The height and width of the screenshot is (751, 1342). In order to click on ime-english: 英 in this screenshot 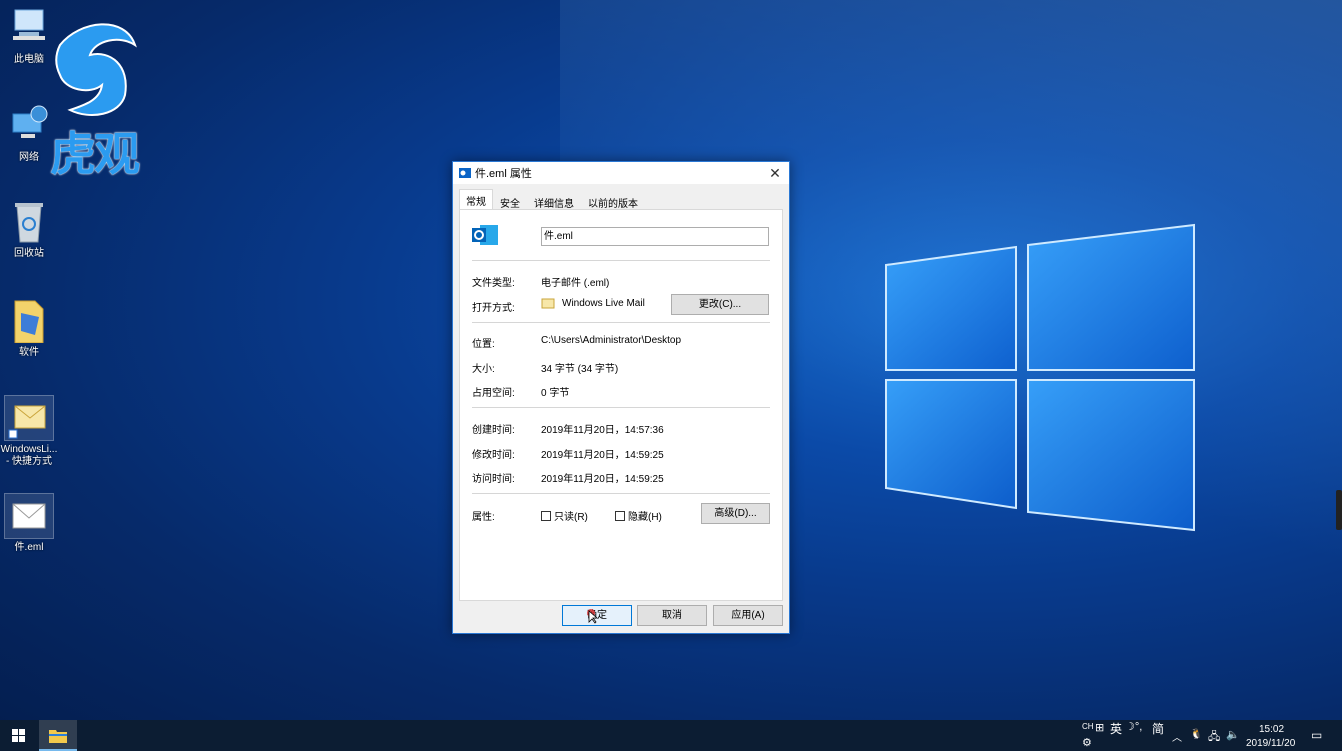, I will do `click(1116, 728)`.